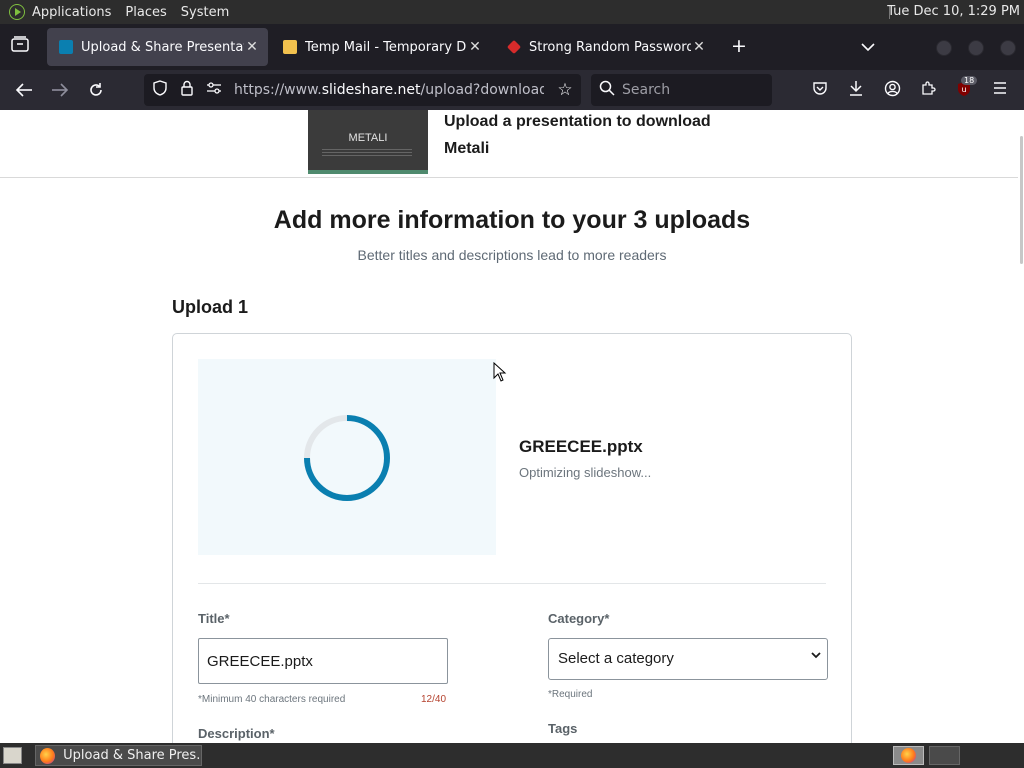  I want to click on hamburger-menu-icon, so click(1000, 90).